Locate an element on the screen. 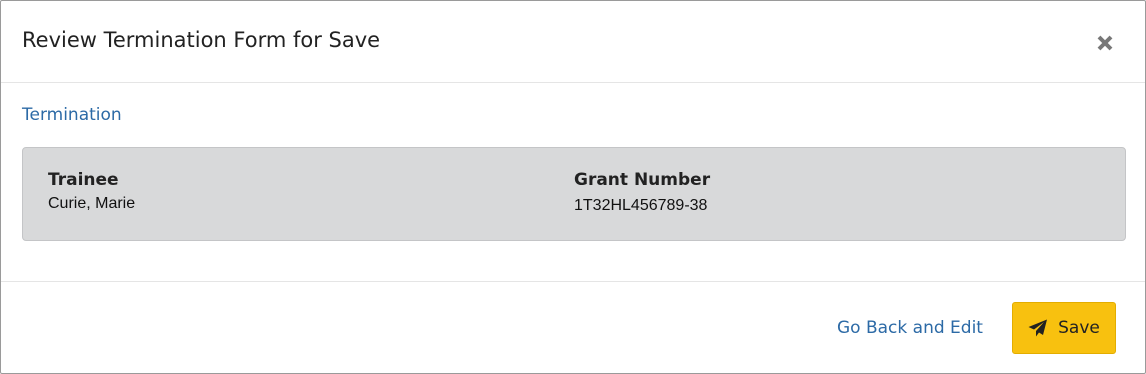  close-icon is located at coordinates (1105, 43).